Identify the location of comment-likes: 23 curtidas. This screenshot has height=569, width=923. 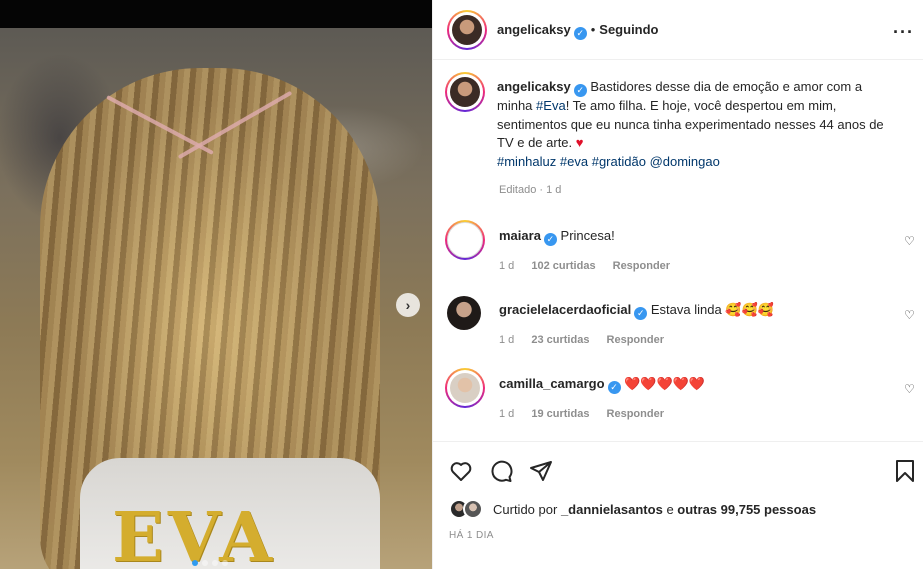
(560, 340).